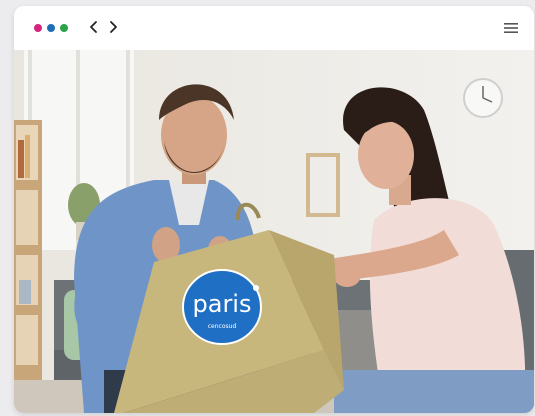  I want to click on bag-logo-brand: paris, so click(222, 304).